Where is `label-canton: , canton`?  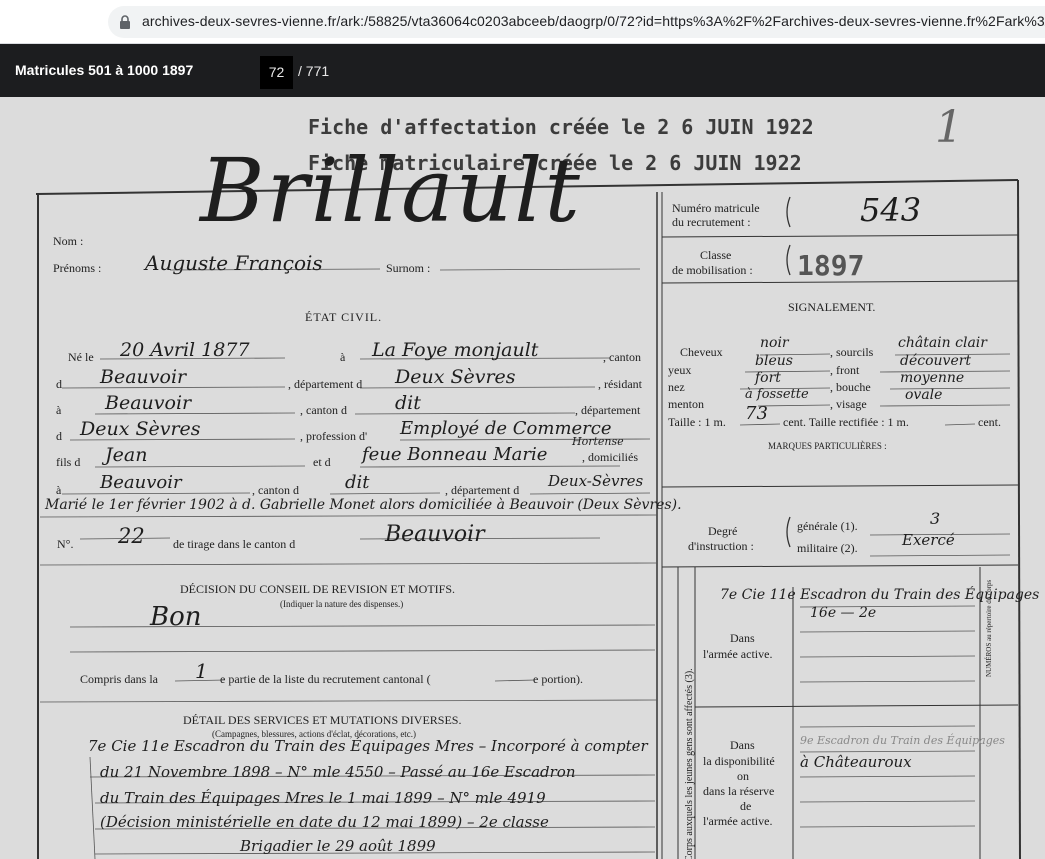 label-canton: , canton is located at coordinates (622, 357).